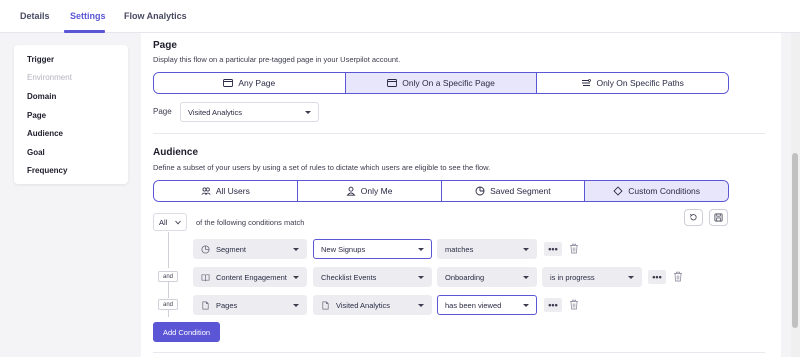 Image resolution: width=800 pixels, height=357 pixels. Describe the element at coordinates (363, 305) in the screenshot. I see `condition-value: Visited Analytics` at that location.